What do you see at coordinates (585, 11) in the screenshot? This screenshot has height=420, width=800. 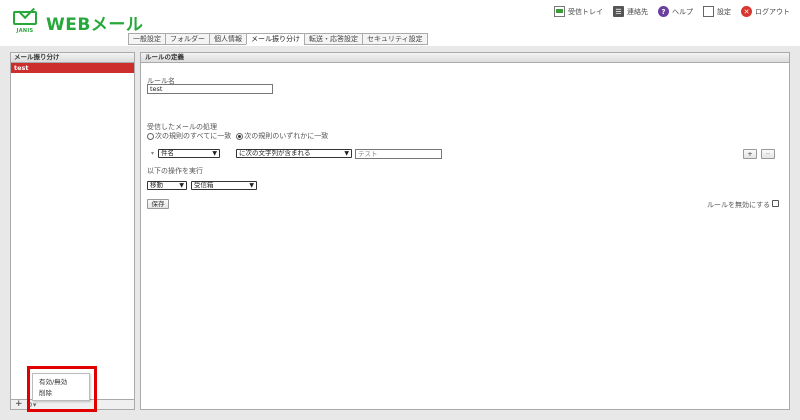 I see `inbox-label: 受信トレイ` at bounding box center [585, 11].